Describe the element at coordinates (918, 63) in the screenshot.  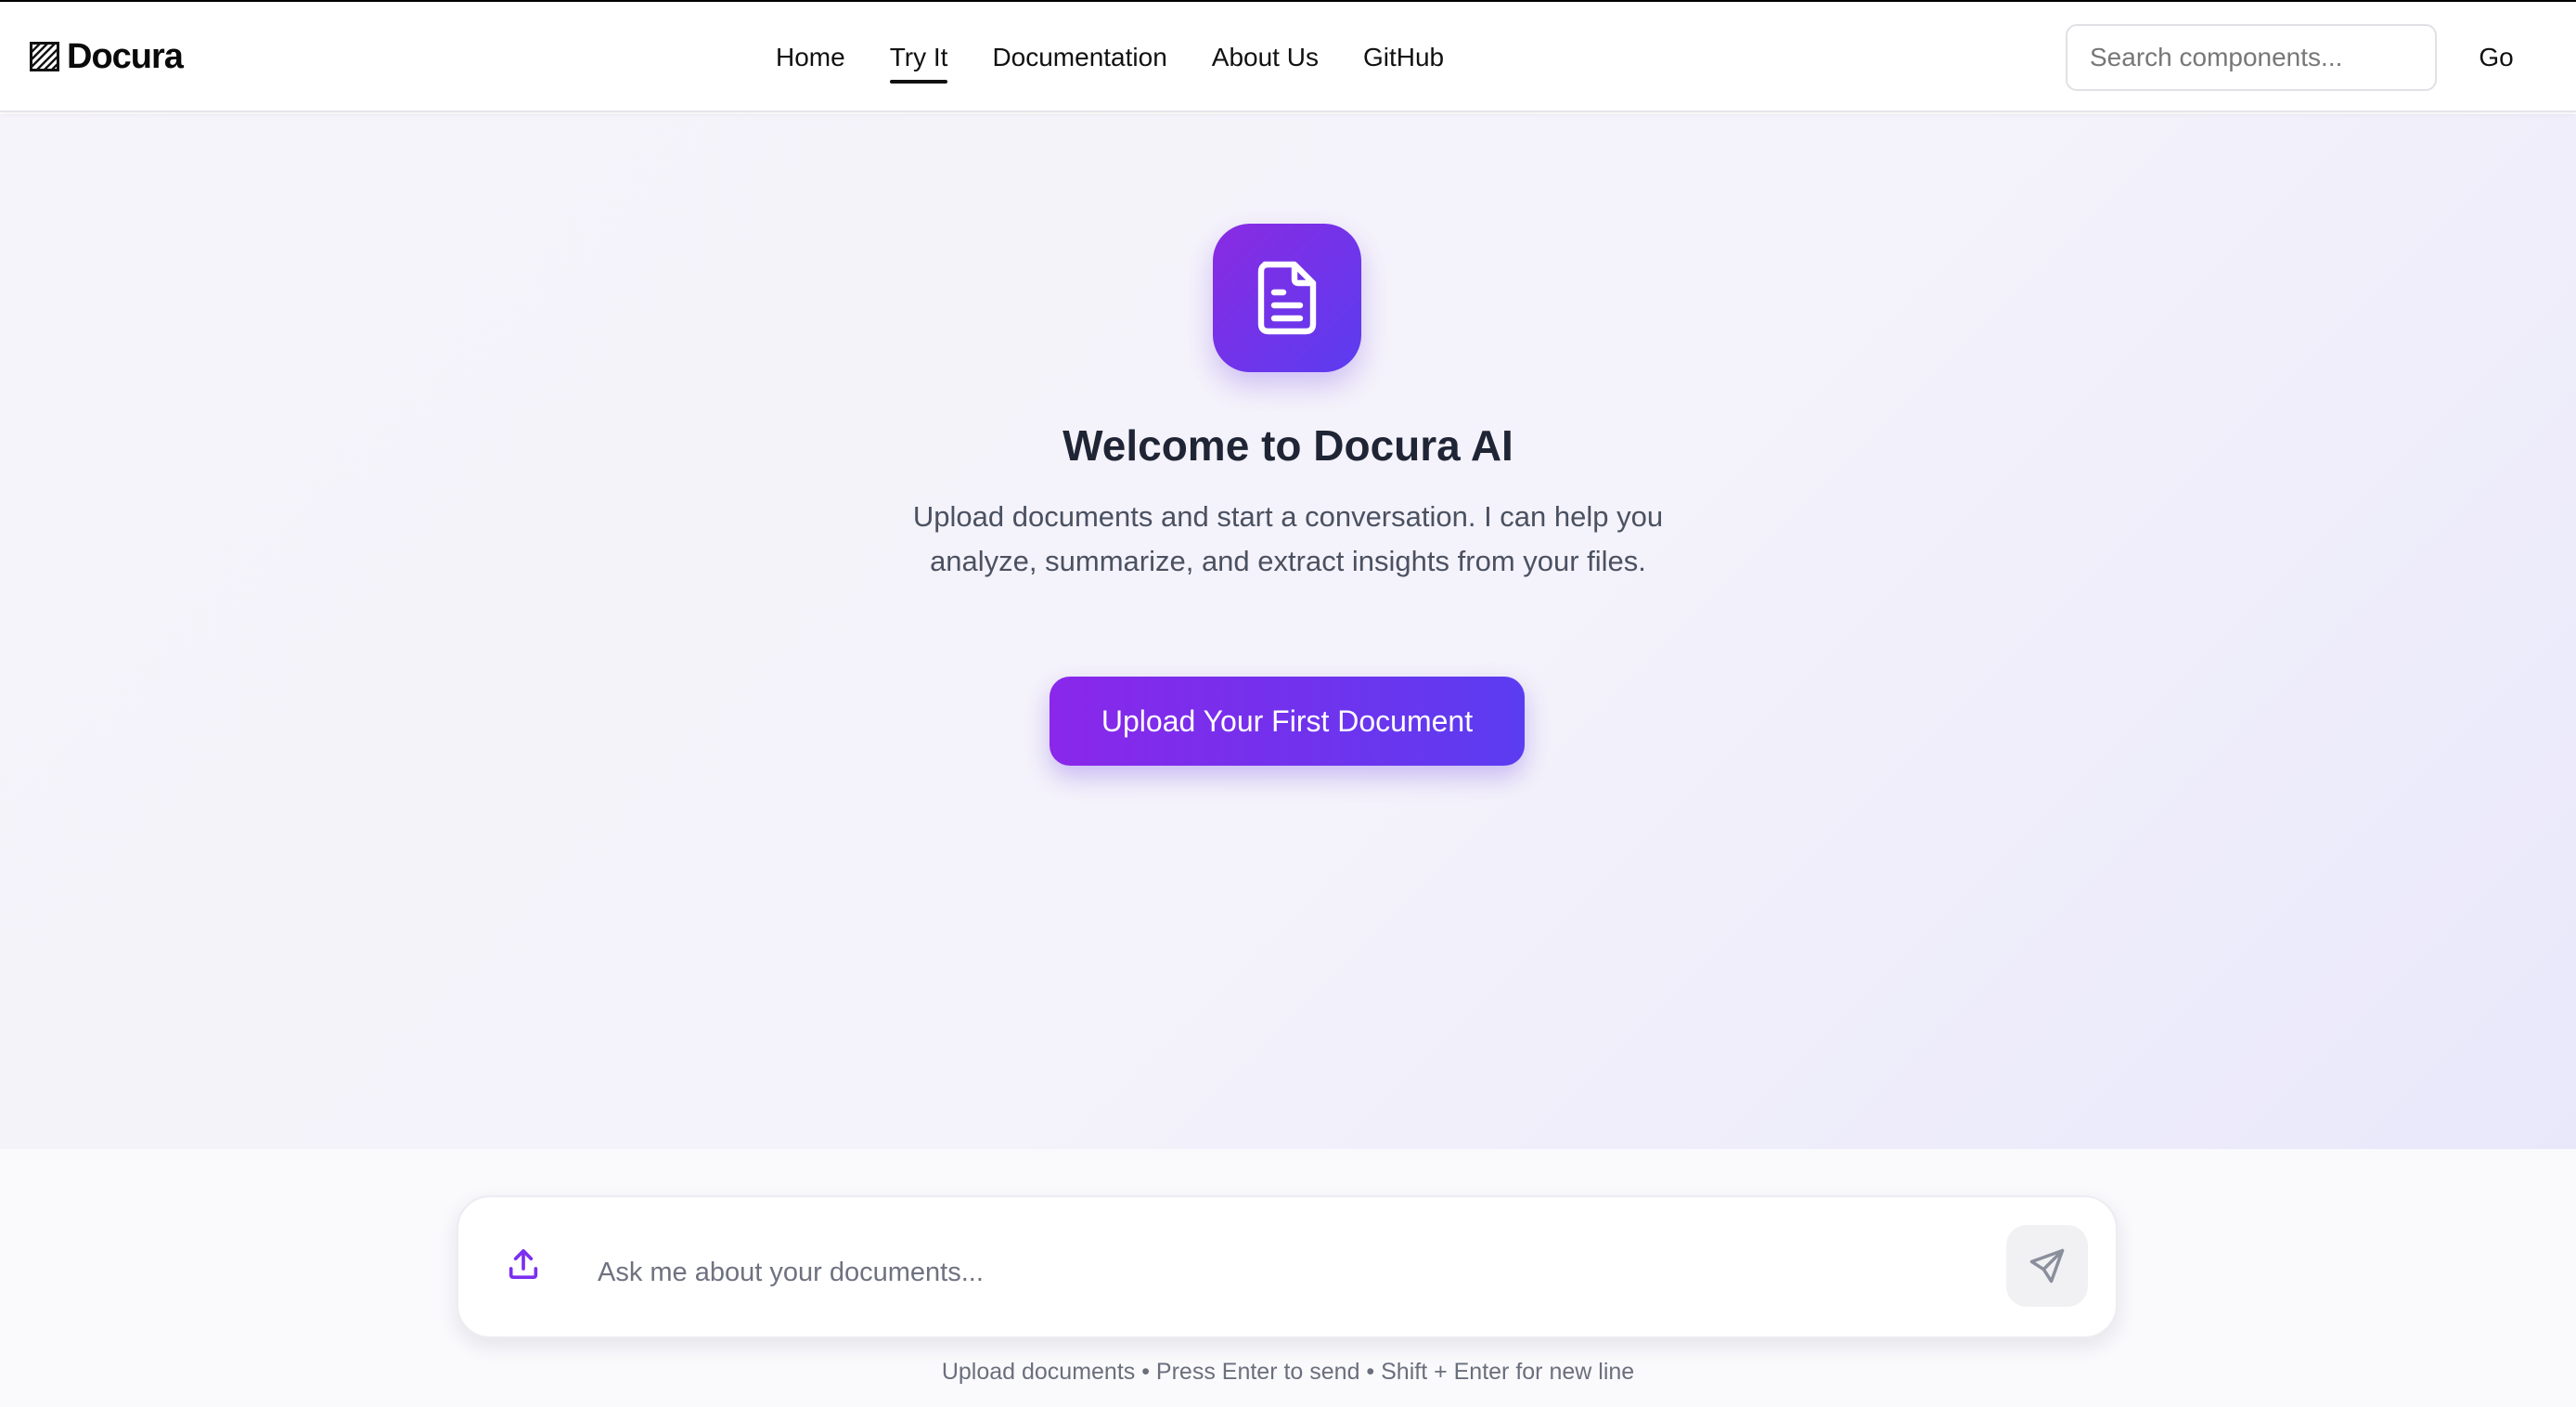
I see `nav-try-it: Try It` at that location.